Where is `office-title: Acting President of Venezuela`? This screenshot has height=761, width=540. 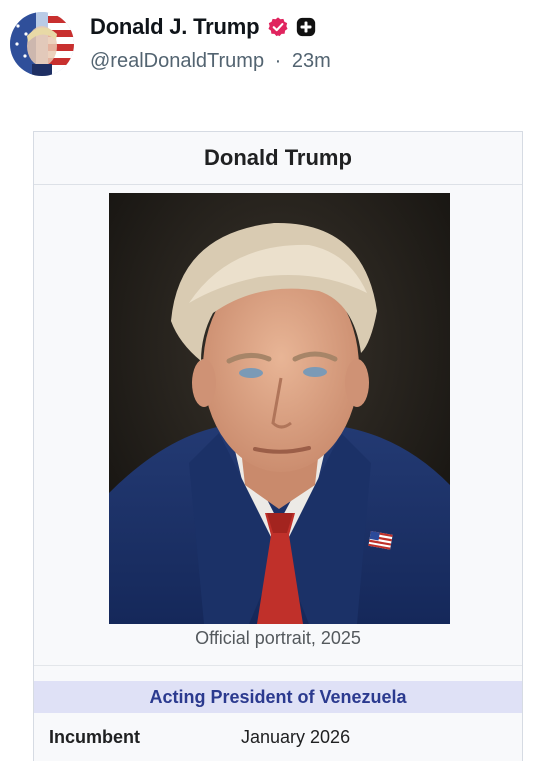 office-title: Acting President of Venezuela is located at coordinates (278, 697).